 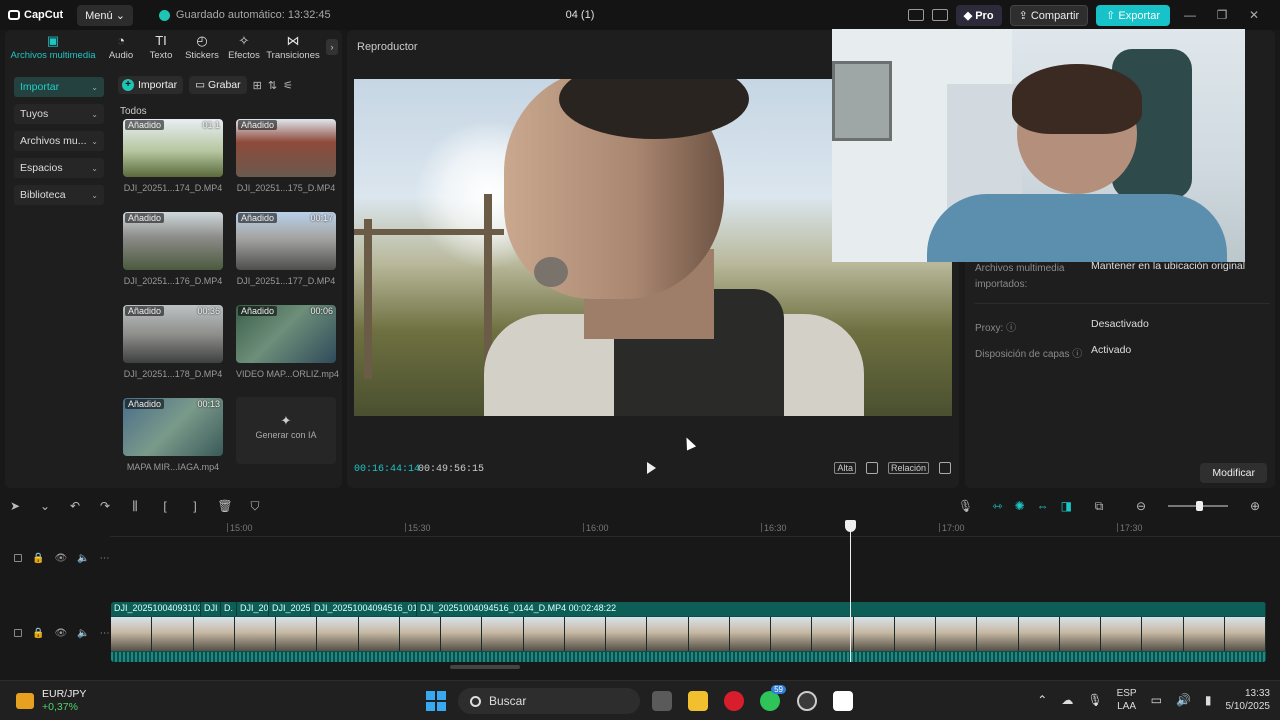 What do you see at coordinates (1020, 506) in the screenshot?
I see `magnet-icon: ✺` at bounding box center [1020, 506].